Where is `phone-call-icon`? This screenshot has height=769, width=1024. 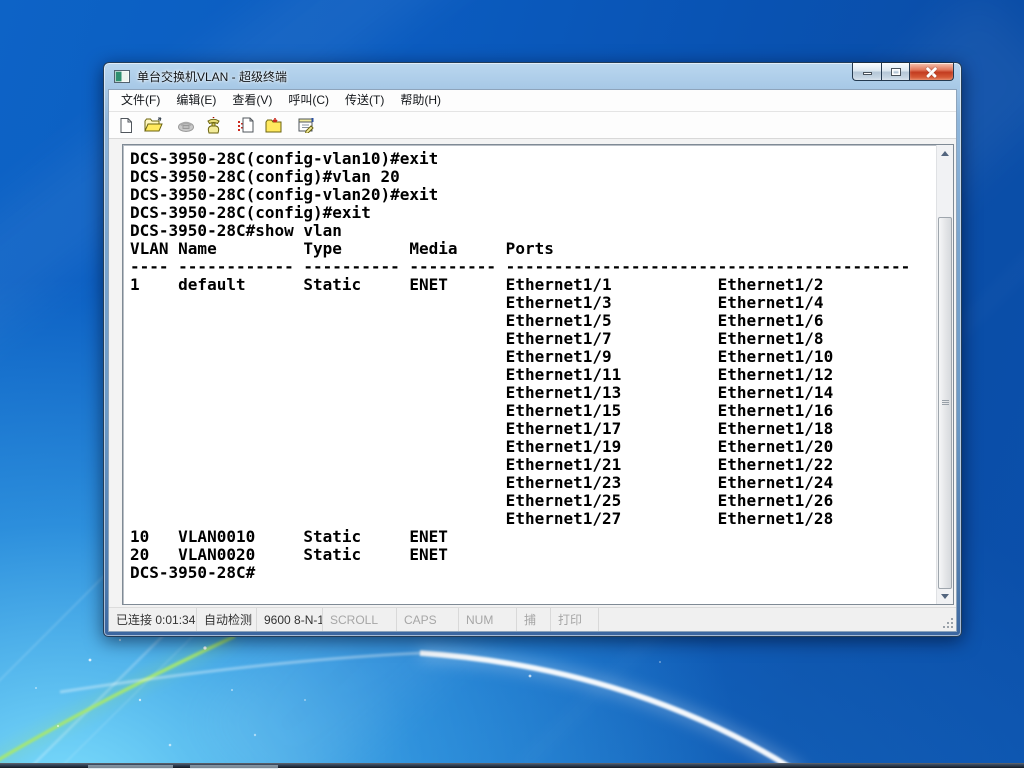 phone-call-icon is located at coordinates (186, 125).